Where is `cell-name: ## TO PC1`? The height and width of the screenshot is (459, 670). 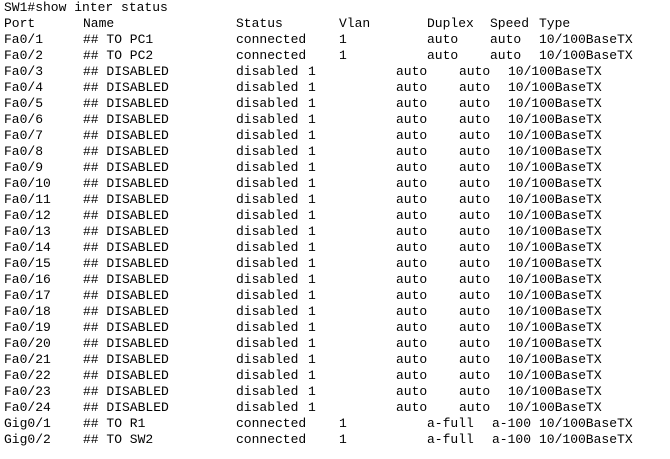 cell-name: ## TO PC1 is located at coordinates (118, 39).